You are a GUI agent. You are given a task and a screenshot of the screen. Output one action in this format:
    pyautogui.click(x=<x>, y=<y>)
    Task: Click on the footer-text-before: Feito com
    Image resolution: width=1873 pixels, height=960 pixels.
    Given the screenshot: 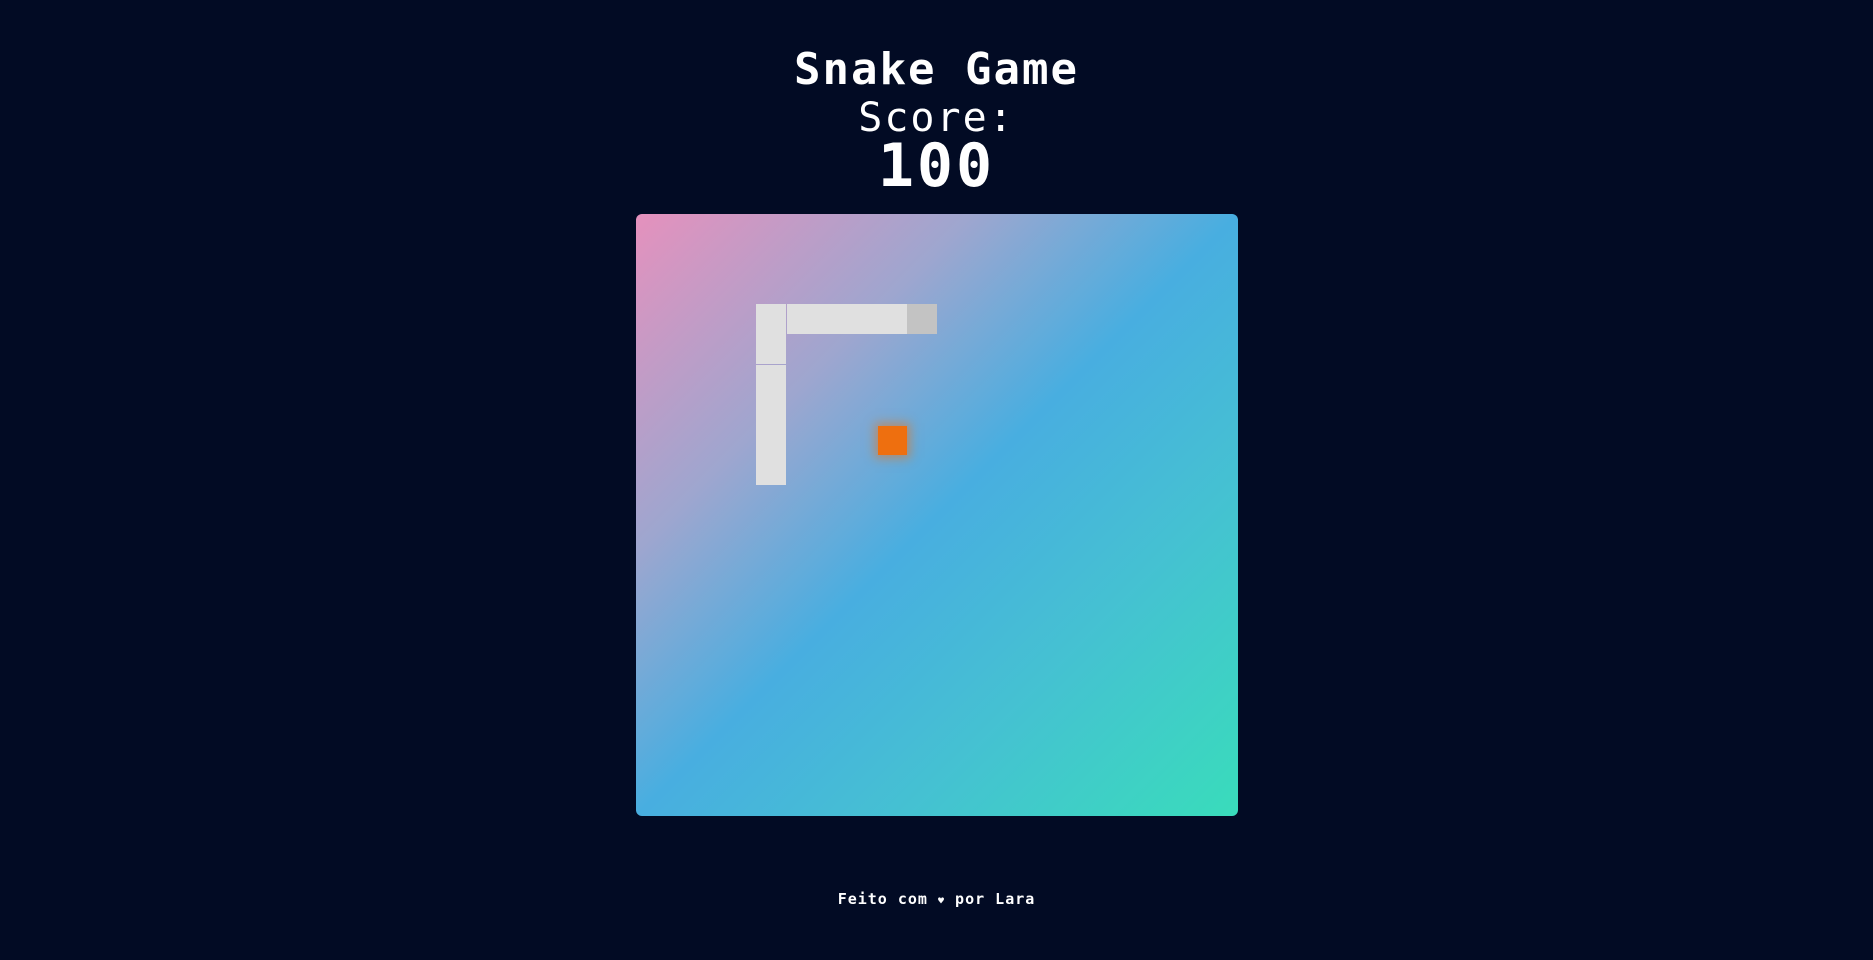 What is the action you would take?
    pyautogui.click(x=887, y=899)
    